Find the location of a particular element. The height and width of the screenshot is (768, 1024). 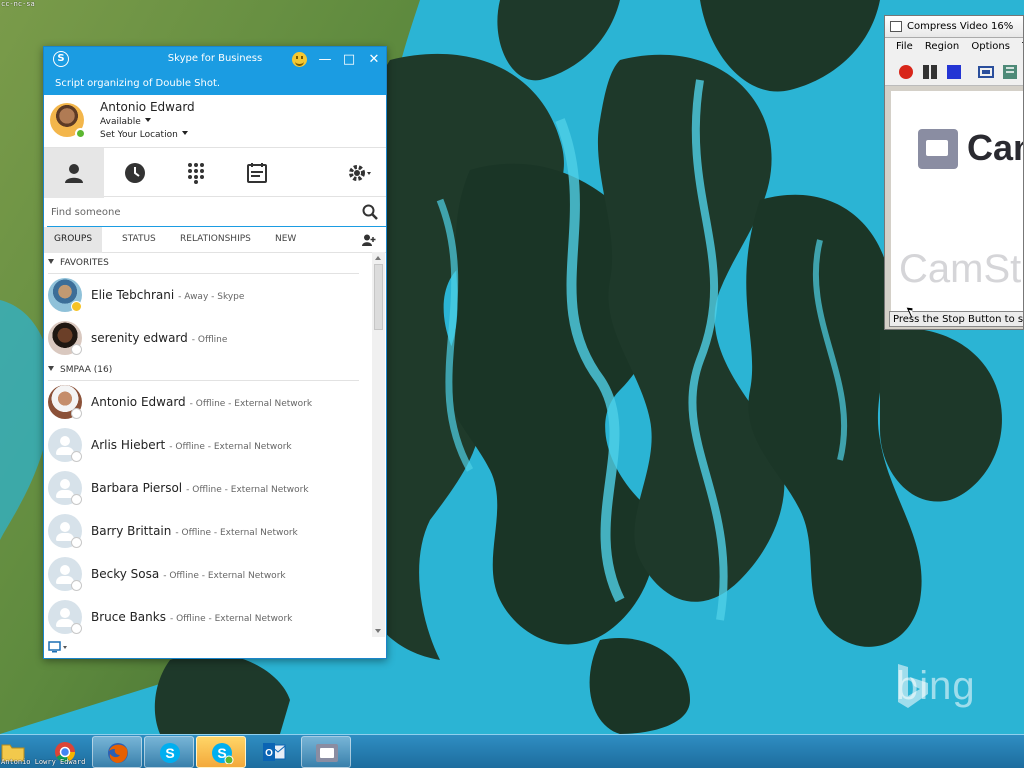

close-button: ✕ is located at coordinates (374, 60).